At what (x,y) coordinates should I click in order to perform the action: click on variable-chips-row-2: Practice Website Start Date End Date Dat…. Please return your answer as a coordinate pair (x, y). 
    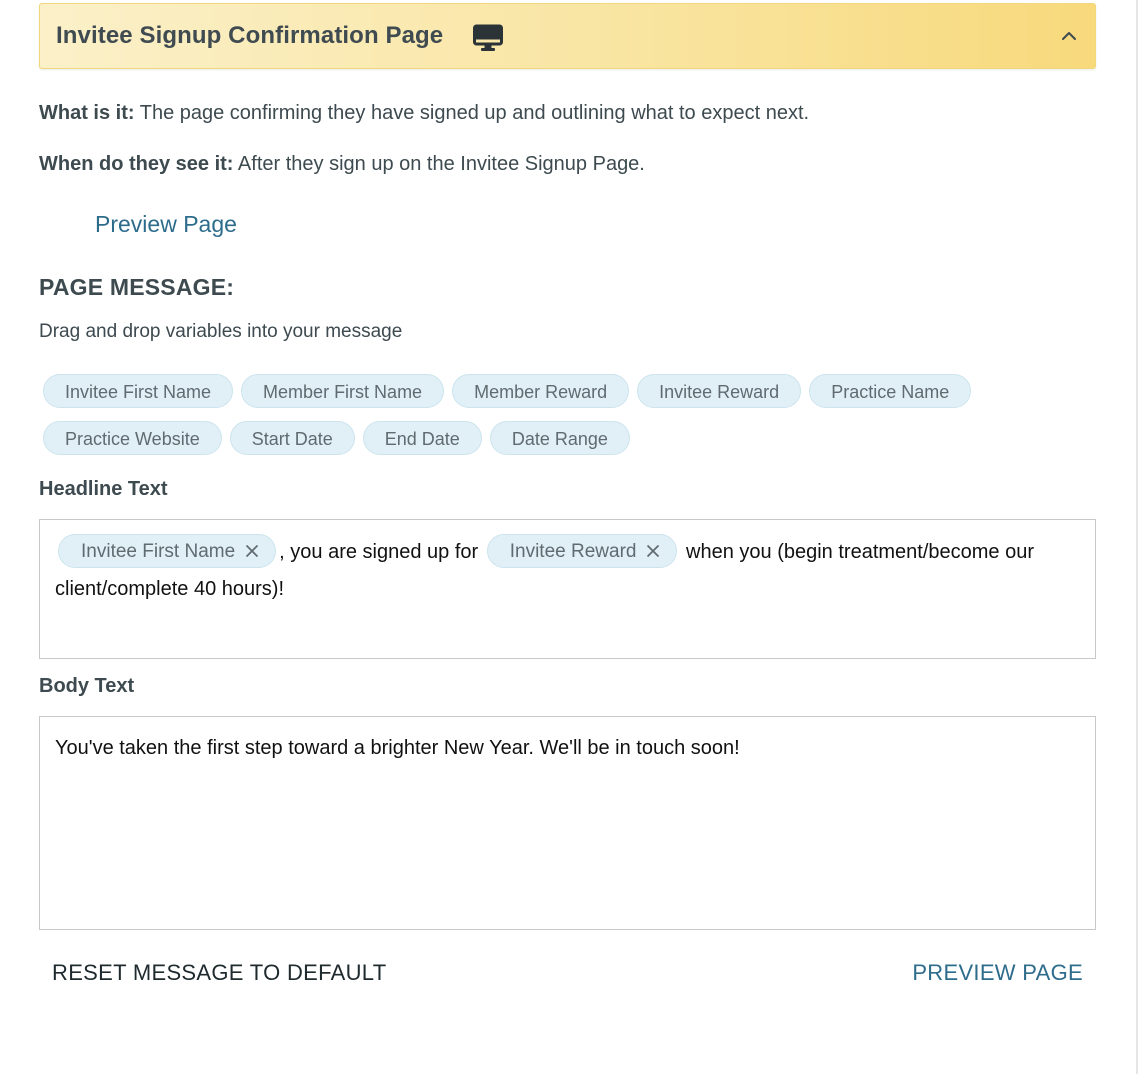
    Looking at the image, I should click on (336, 438).